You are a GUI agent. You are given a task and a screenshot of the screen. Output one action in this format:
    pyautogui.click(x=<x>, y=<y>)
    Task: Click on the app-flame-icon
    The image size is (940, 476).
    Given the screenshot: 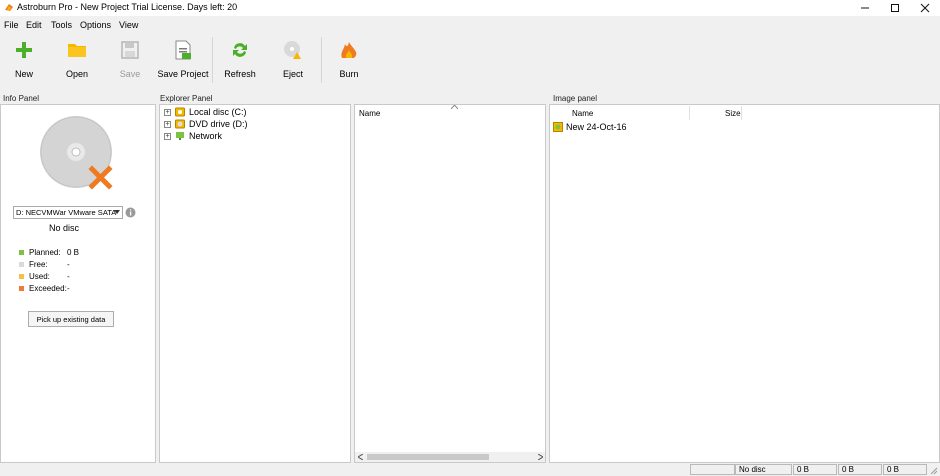 What is the action you would take?
    pyautogui.click(x=9, y=7)
    